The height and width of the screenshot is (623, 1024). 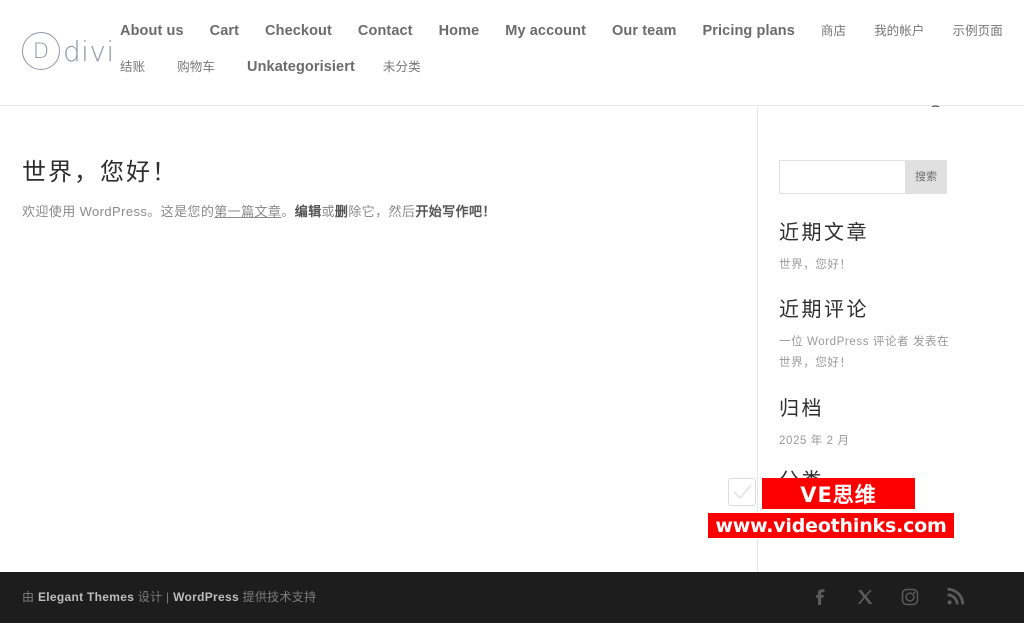 I want to click on x-twitter-icon, so click(x=865, y=597).